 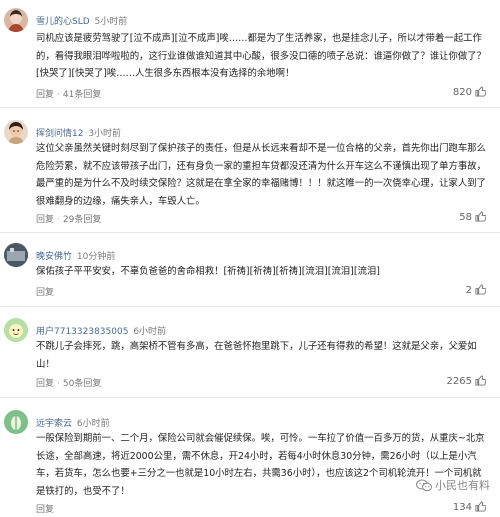 I want to click on comment-actions: 回复 · 29条回复, so click(x=69, y=220).